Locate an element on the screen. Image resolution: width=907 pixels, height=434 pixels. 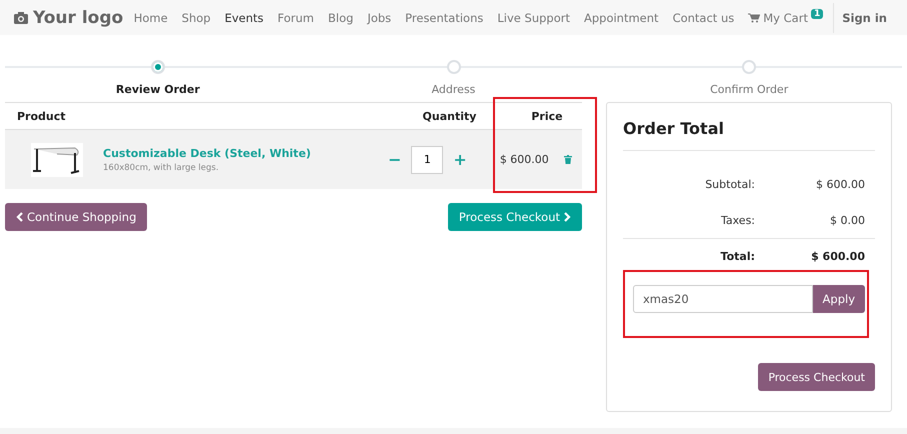
nav-link: Shop is located at coordinates (196, 17).